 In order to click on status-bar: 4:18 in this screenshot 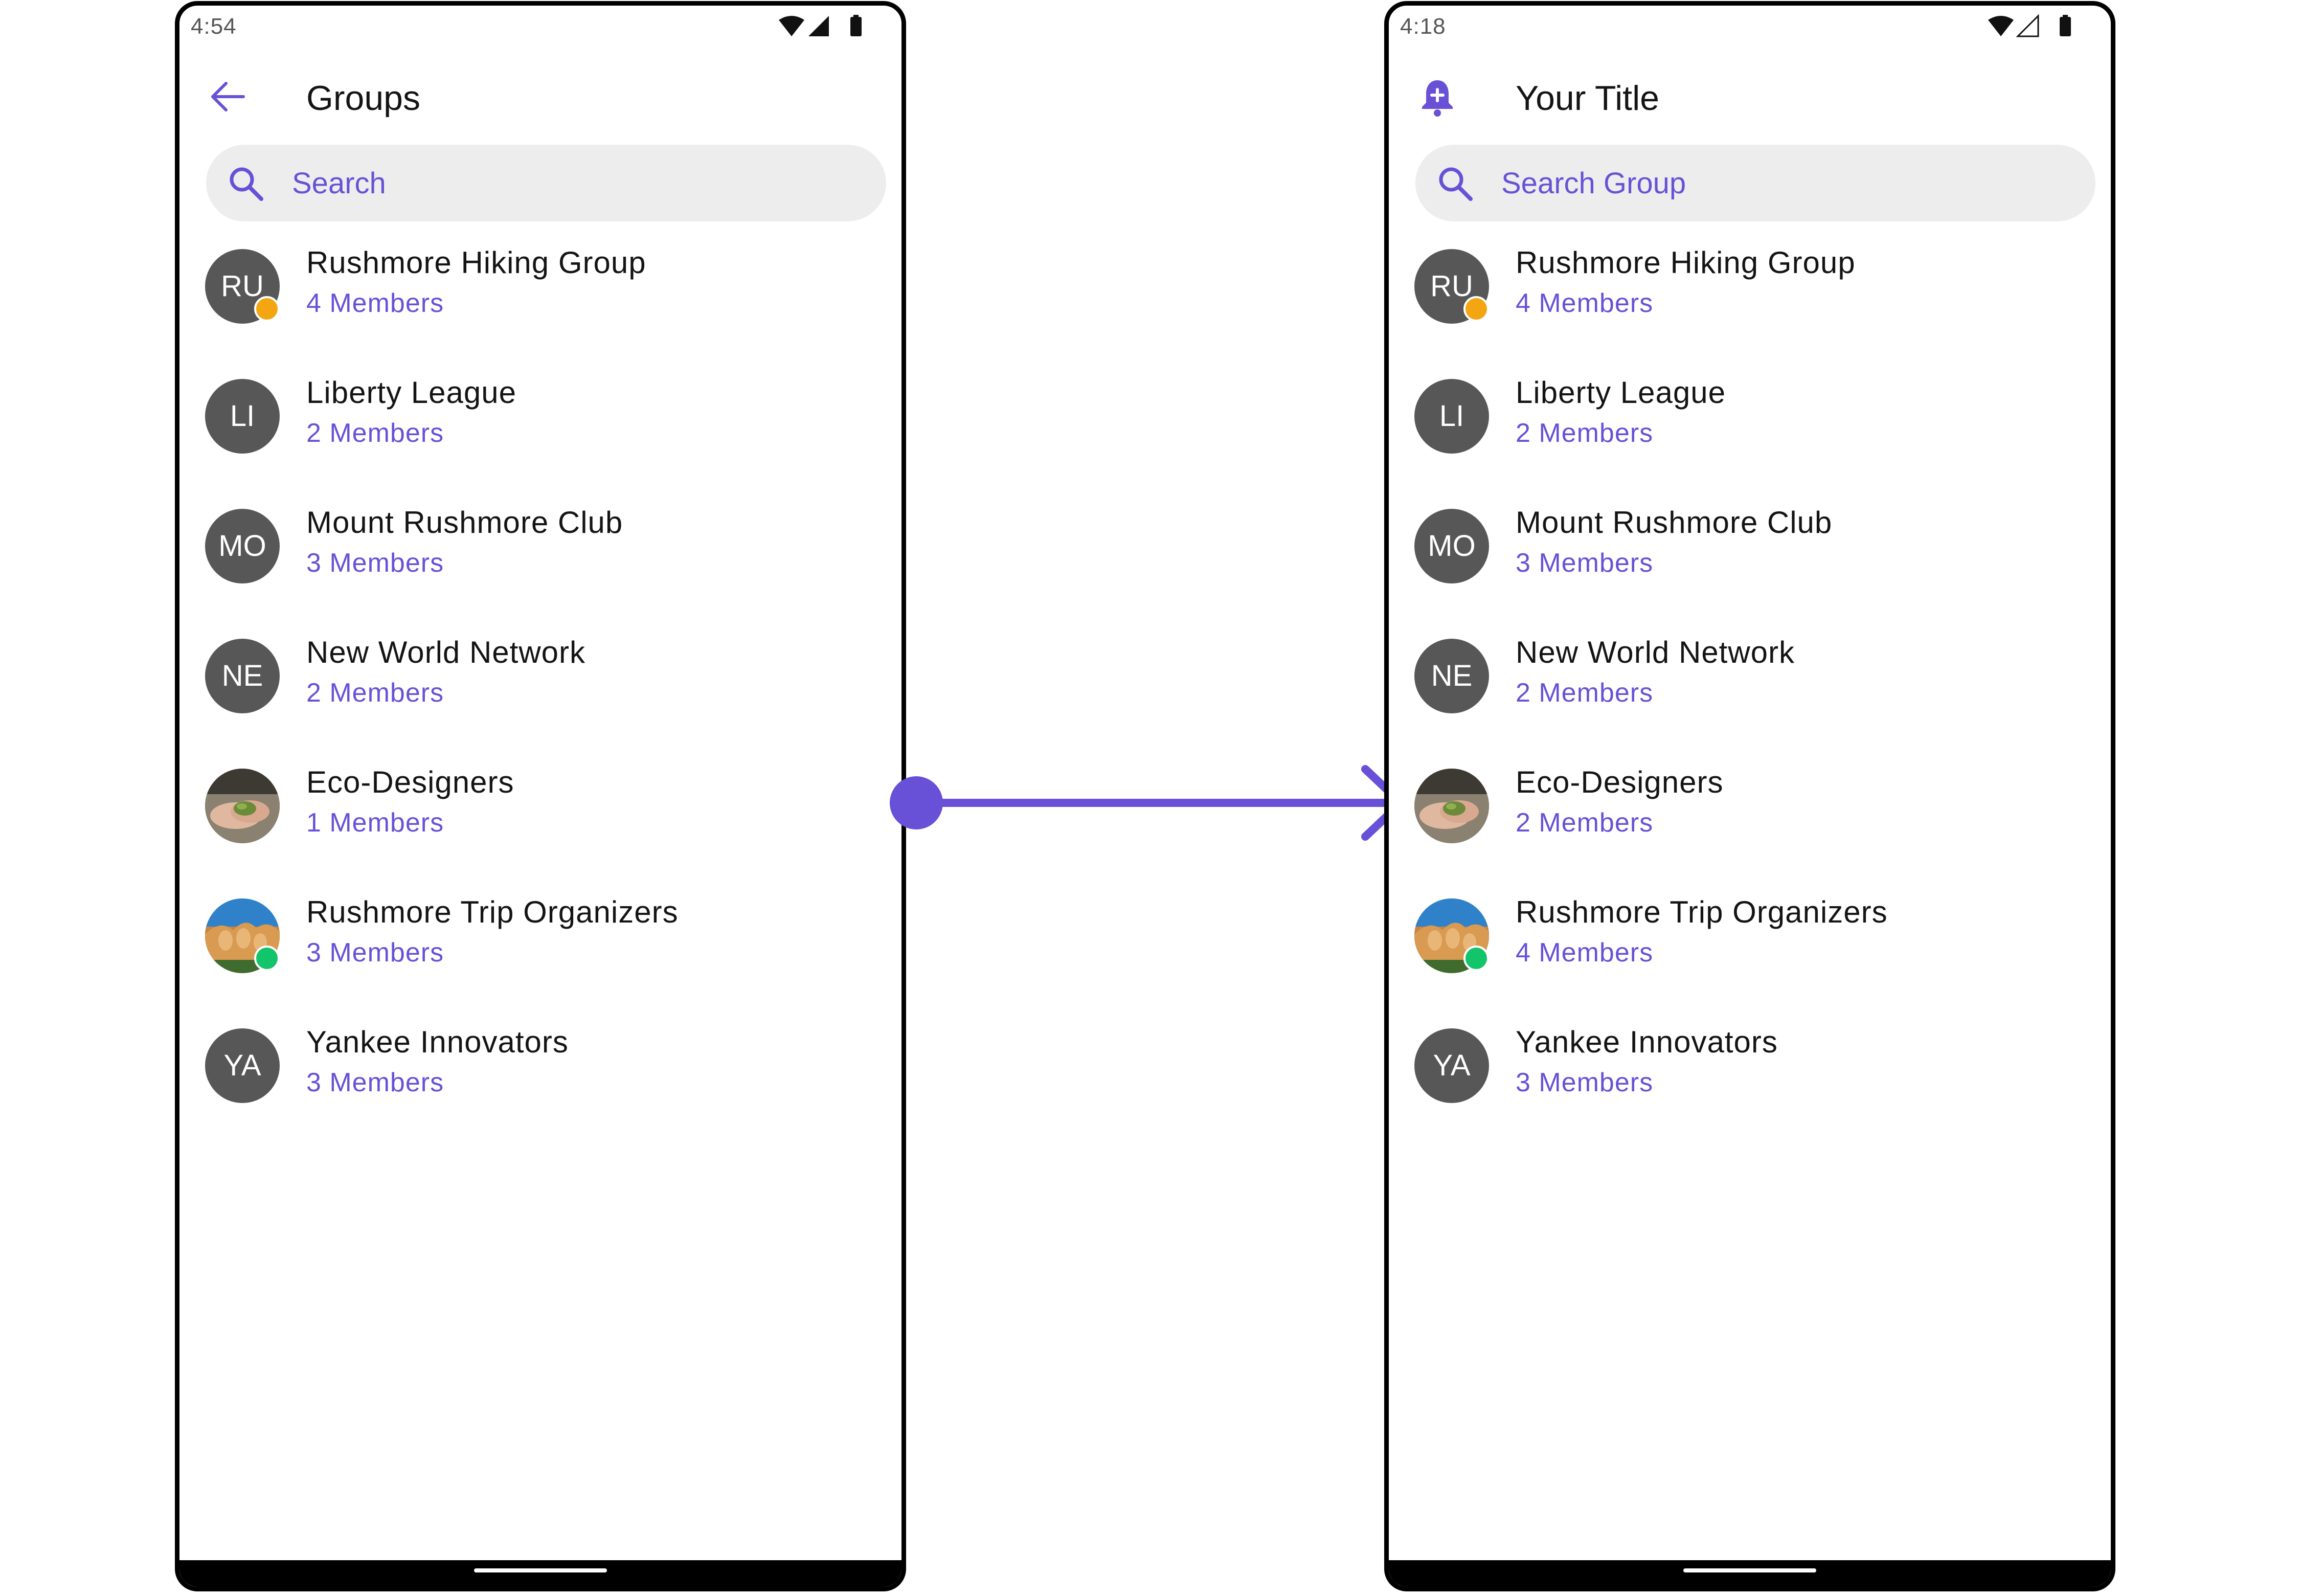, I will do `click(1750, 27)`.